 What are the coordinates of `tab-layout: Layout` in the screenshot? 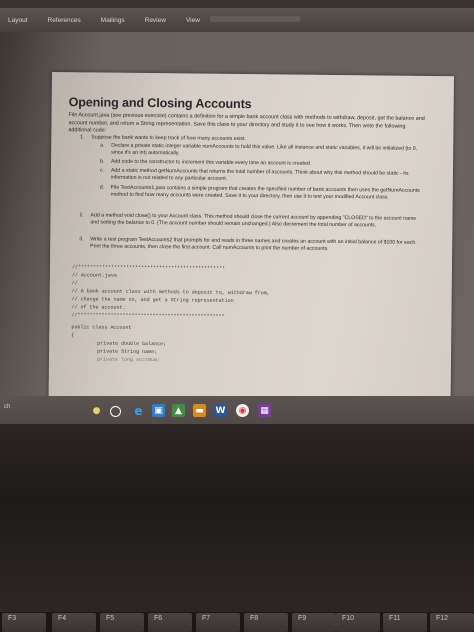 It's located at (18, 20).